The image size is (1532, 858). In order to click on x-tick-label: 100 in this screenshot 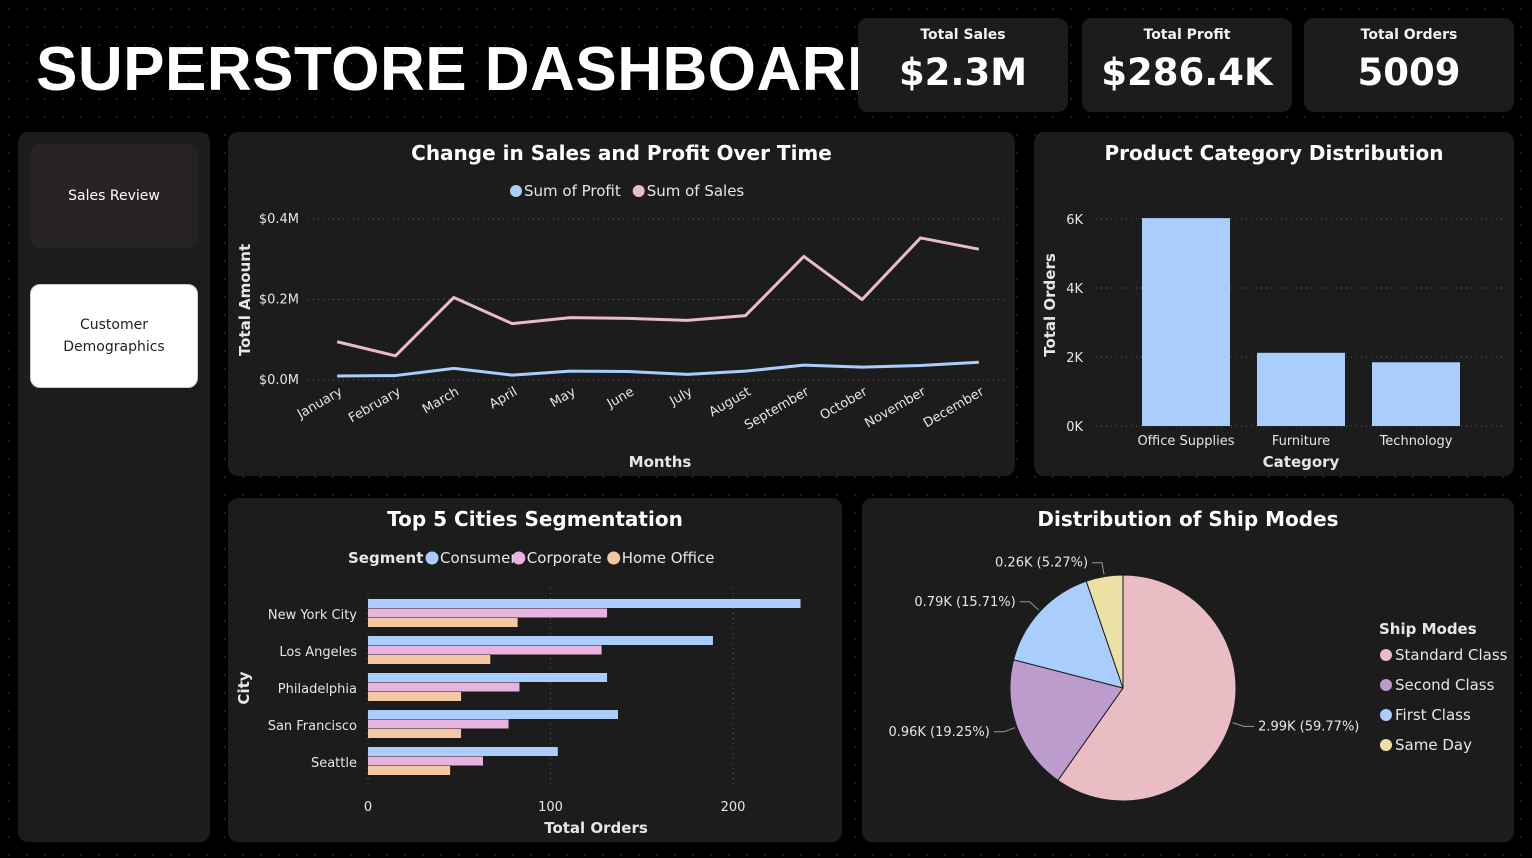, I will do `click(550, 807)`.